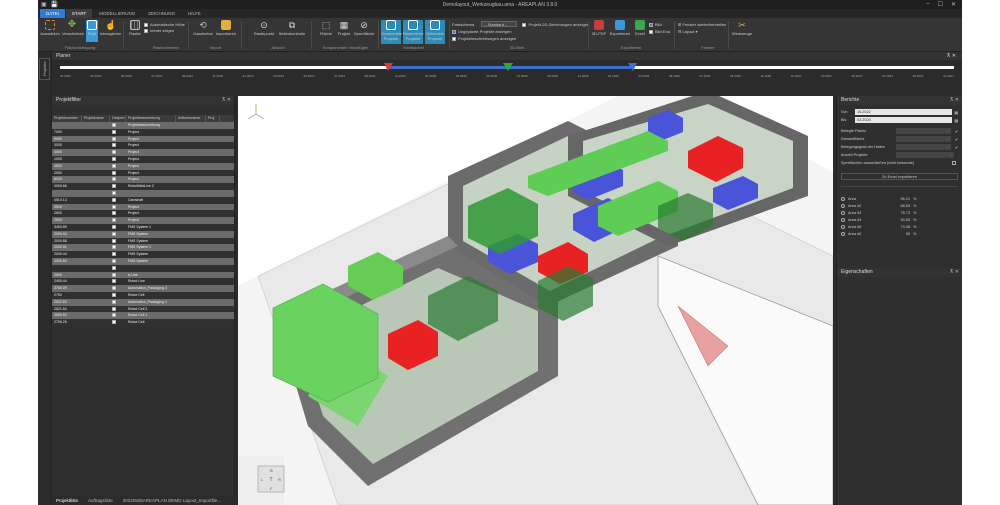  What do you see at coordinates (191, 118) in the screenshot?
I see `column-header: Artikelnummer` at bounding box center [191, 118].